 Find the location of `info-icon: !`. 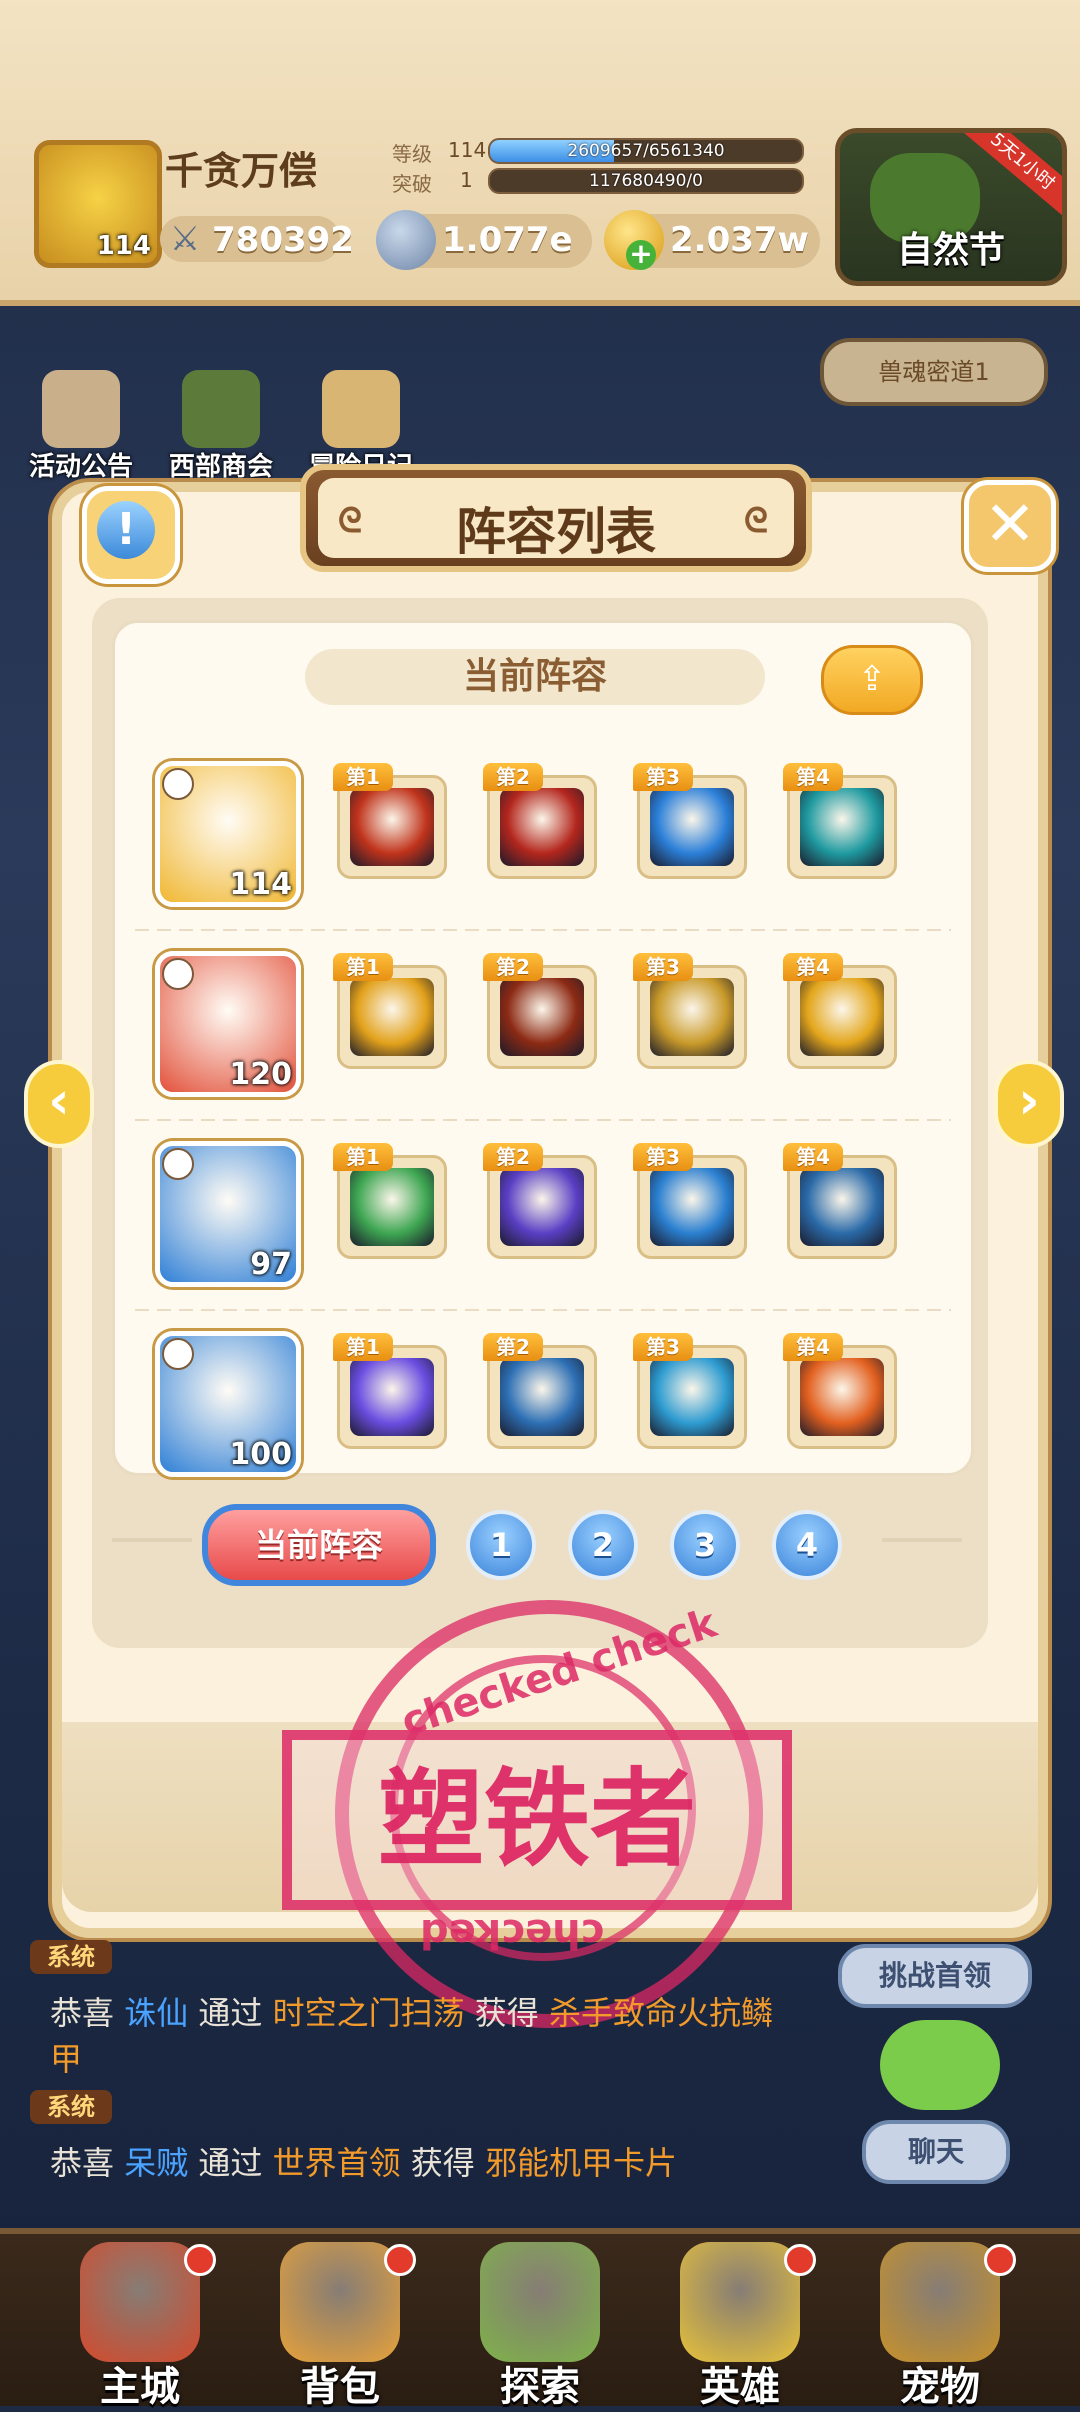

info-icon: ! is located at coordinates (126, 530).